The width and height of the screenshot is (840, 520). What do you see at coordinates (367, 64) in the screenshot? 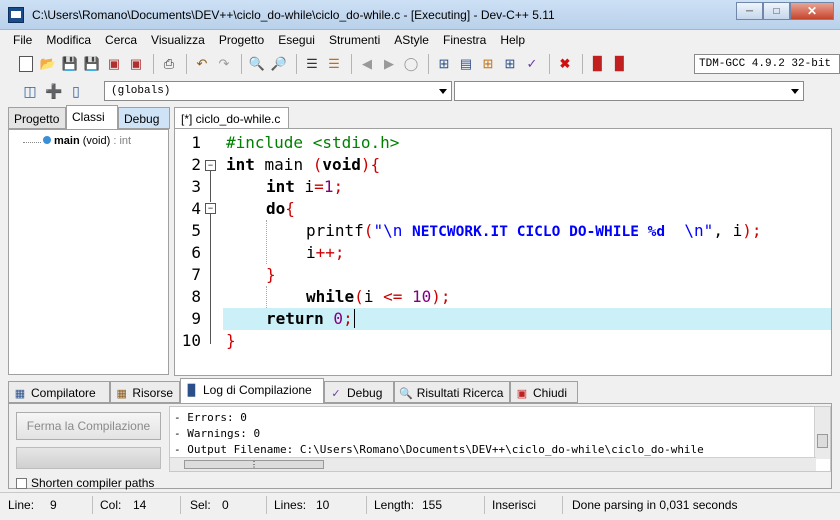
I see `back-icon: ◀` at bounding box center [367, 64].